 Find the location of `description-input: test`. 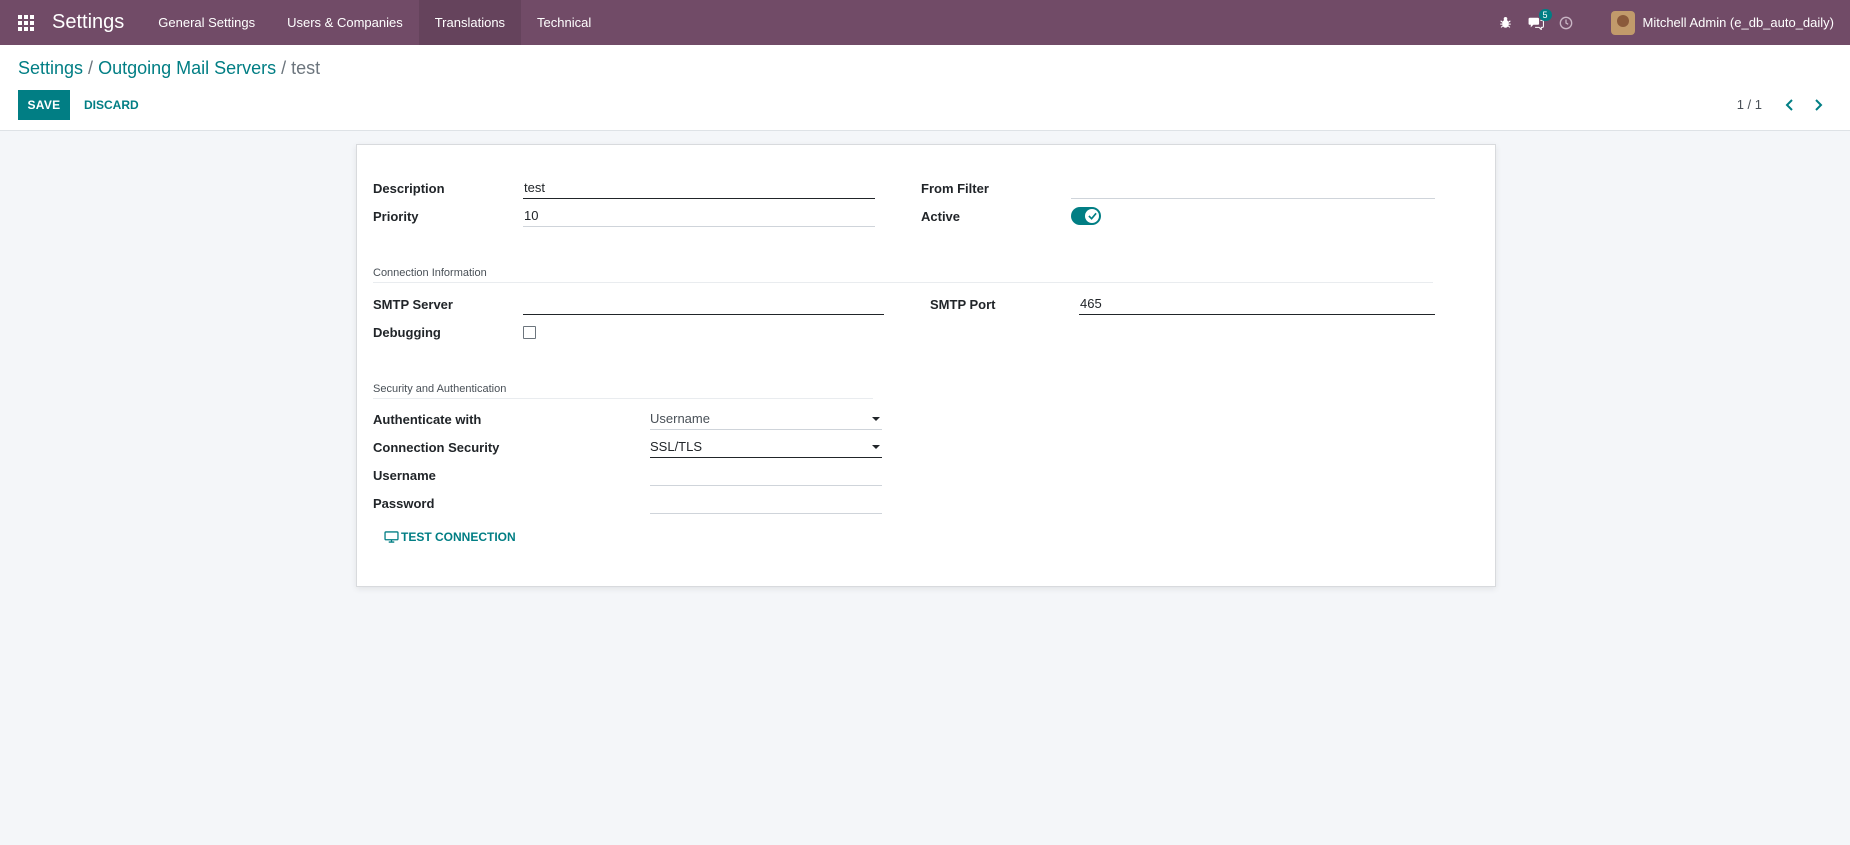

description-input: test is located at coordinates (699, 188).